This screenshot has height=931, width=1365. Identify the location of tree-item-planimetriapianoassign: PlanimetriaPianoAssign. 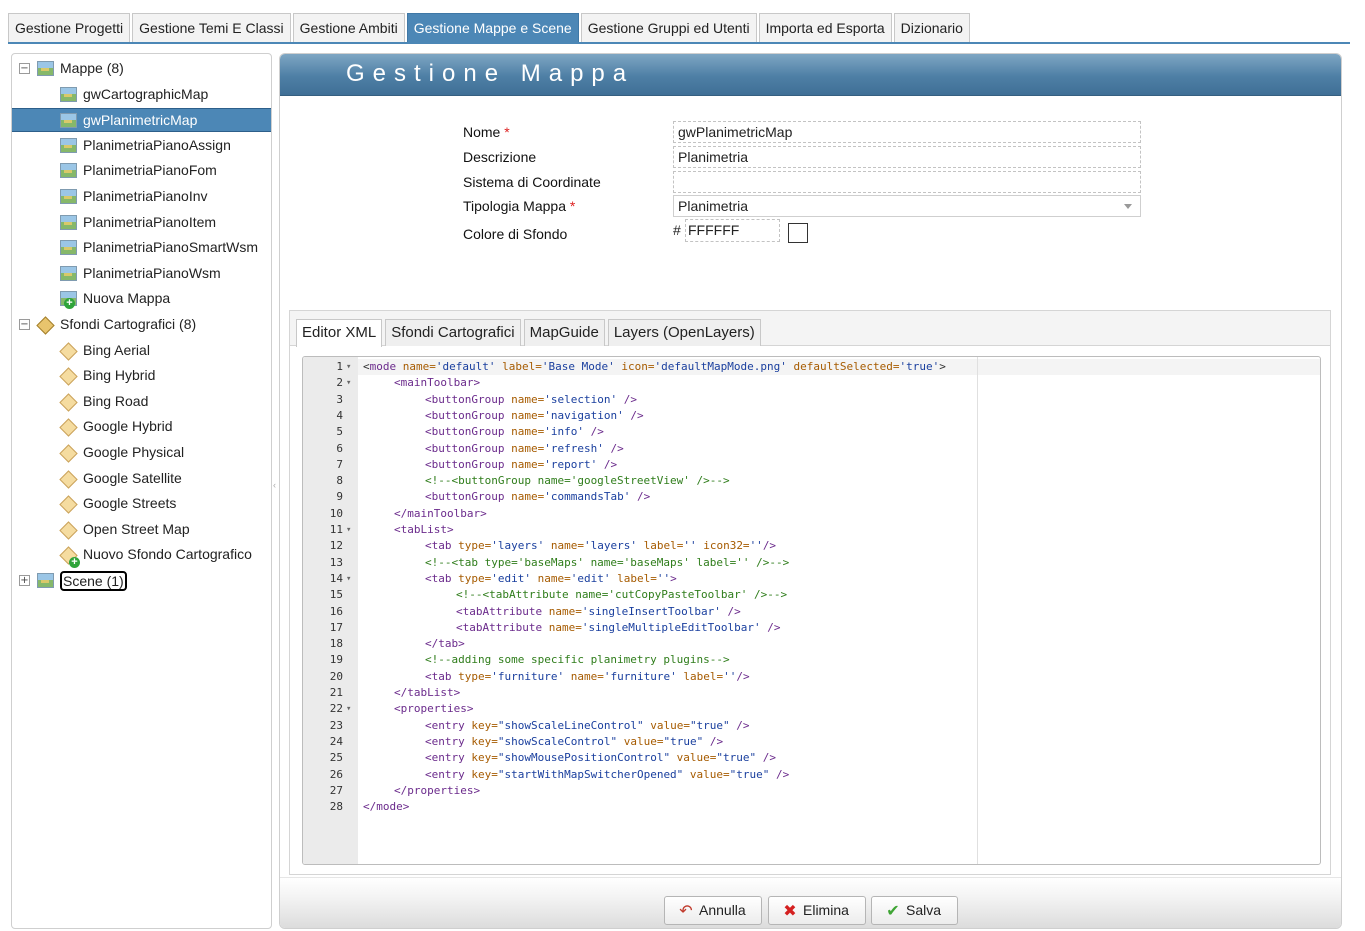
(141, 146).